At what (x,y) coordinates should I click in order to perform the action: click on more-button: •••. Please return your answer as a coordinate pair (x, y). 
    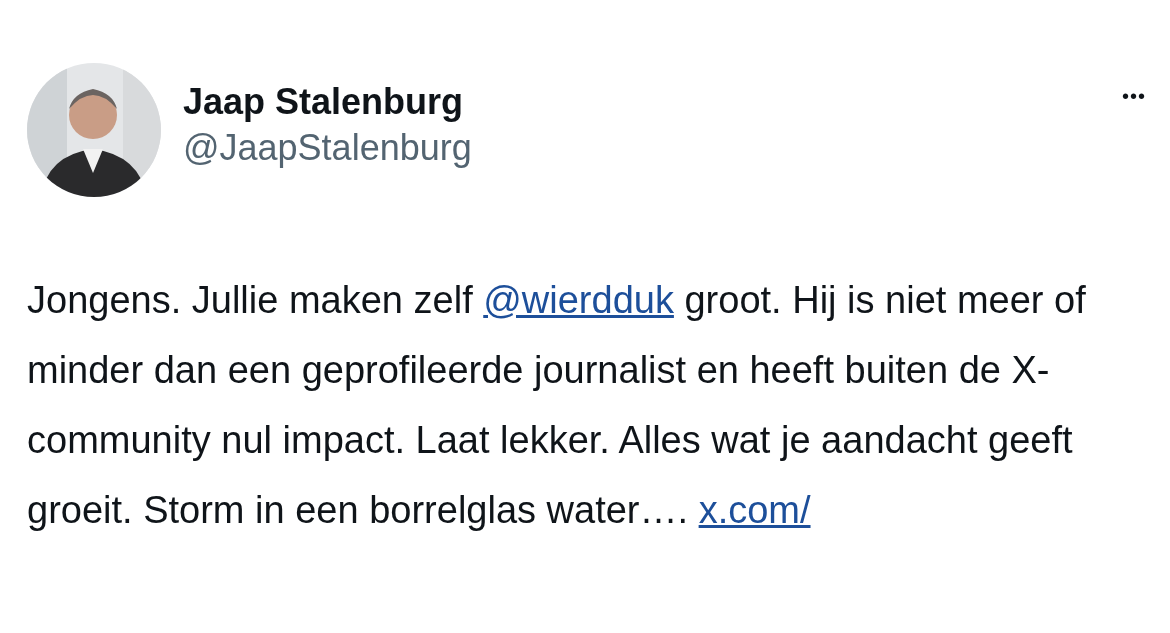
    Looking at the image, I should click on (1134, 96).